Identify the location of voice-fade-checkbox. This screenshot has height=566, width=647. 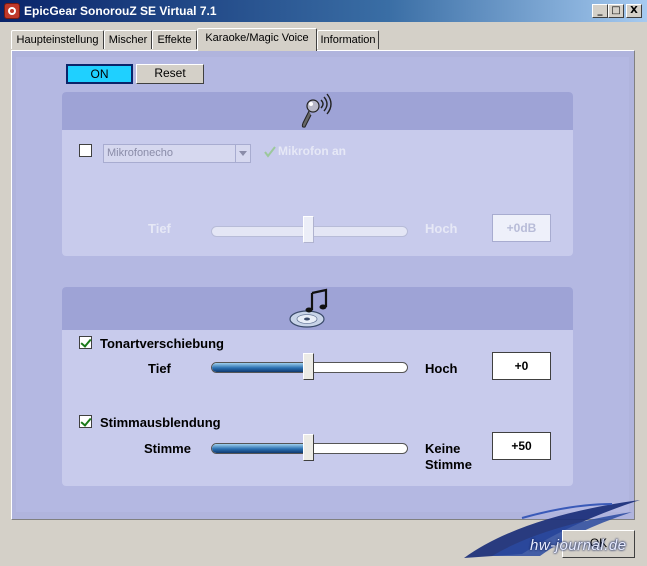
(85, 421).